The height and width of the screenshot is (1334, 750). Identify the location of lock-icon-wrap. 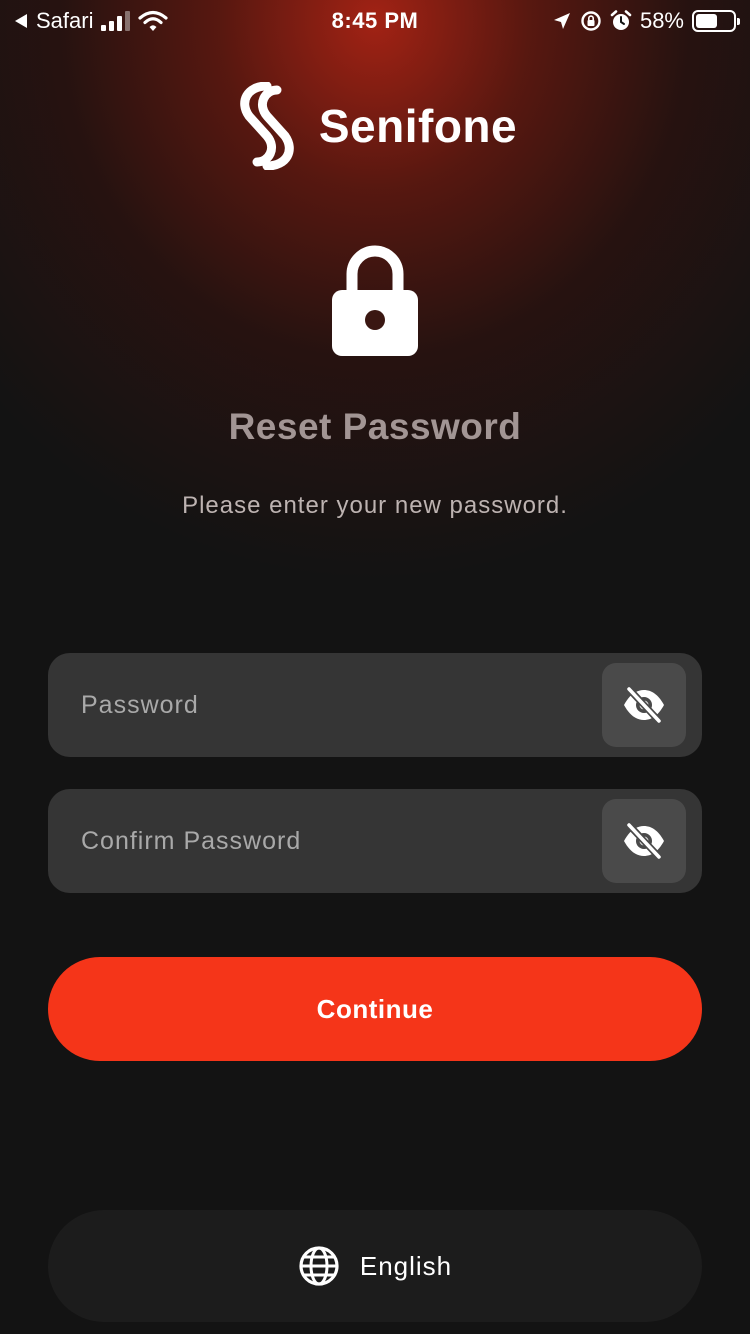
(375, 301).